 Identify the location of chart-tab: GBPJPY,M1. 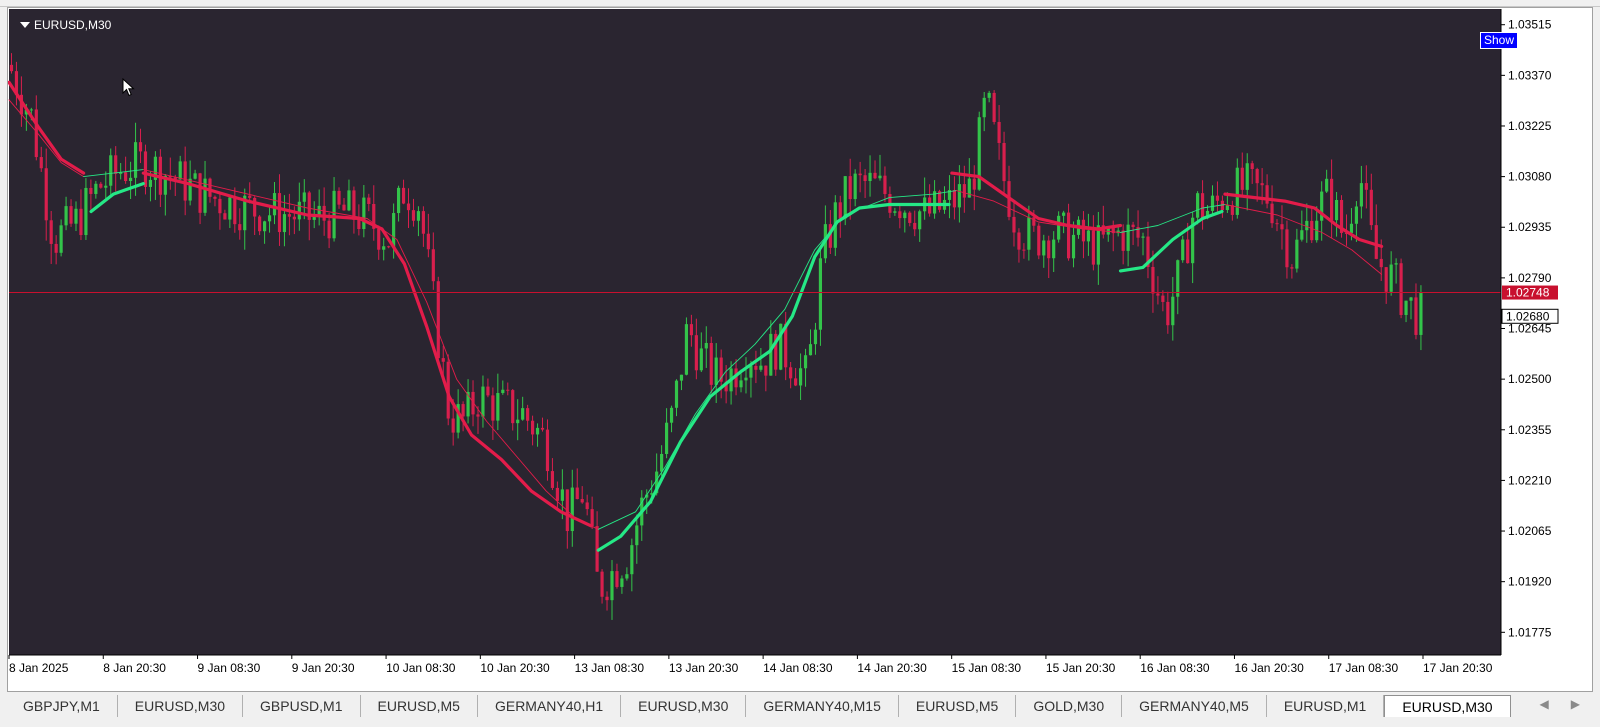
(62, 706).